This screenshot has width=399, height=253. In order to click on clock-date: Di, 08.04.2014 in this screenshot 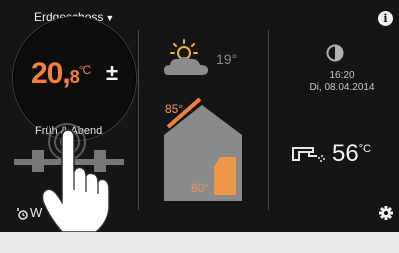, I will do `click(342, 87)`.